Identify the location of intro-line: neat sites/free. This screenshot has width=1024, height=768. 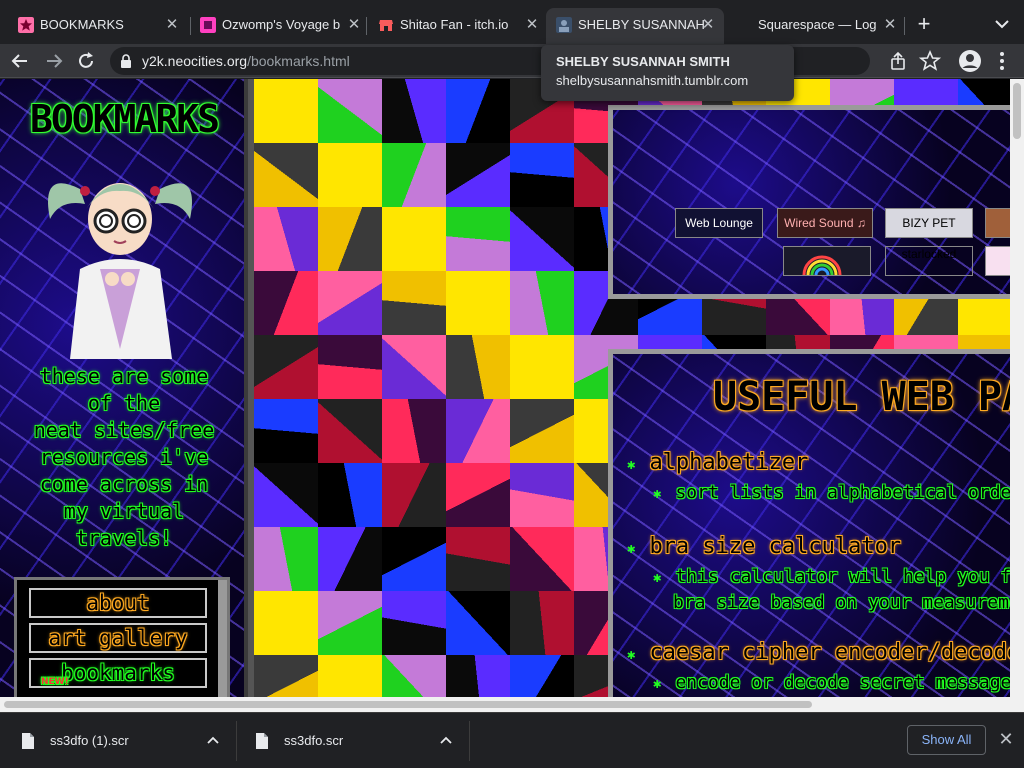
(124, 430).